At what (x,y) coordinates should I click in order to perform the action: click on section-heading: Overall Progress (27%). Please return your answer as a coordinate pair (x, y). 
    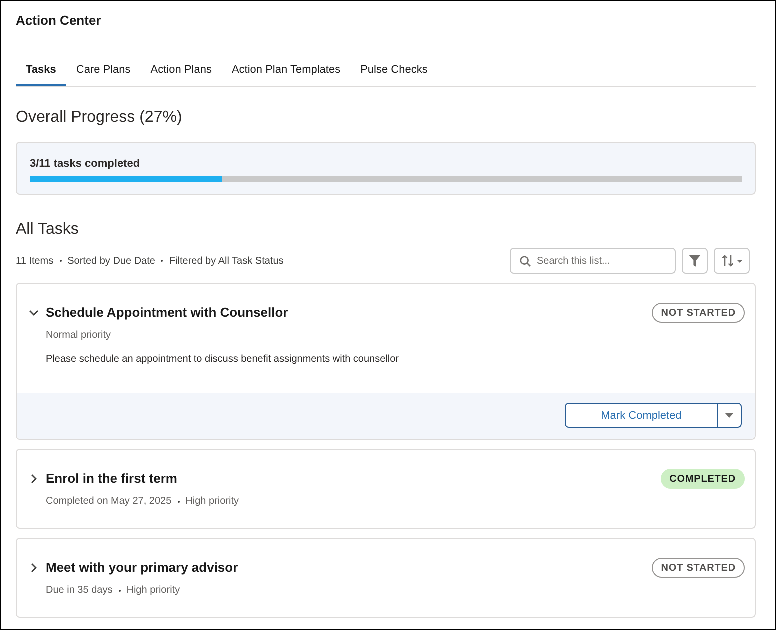
    Looking at the image, I should click on (99, 118).